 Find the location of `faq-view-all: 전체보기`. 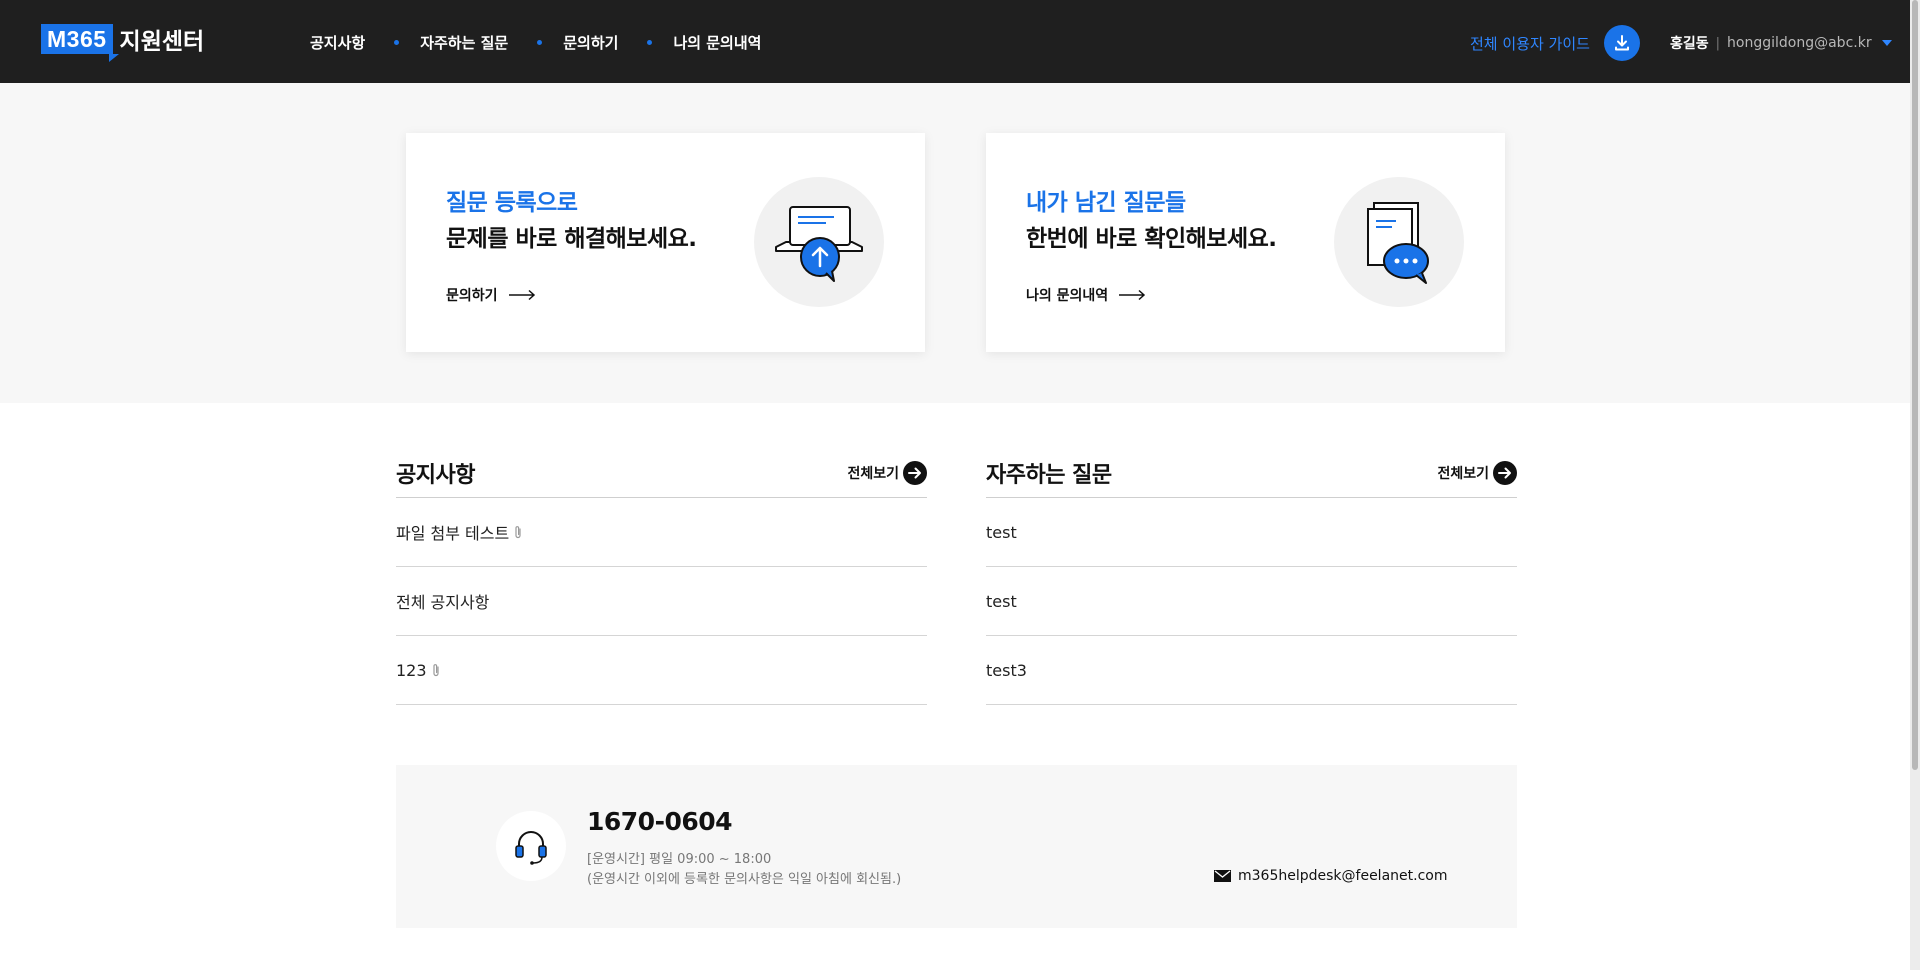

faq-view-all: 전체보기 is located at coordinates (1477, 472).